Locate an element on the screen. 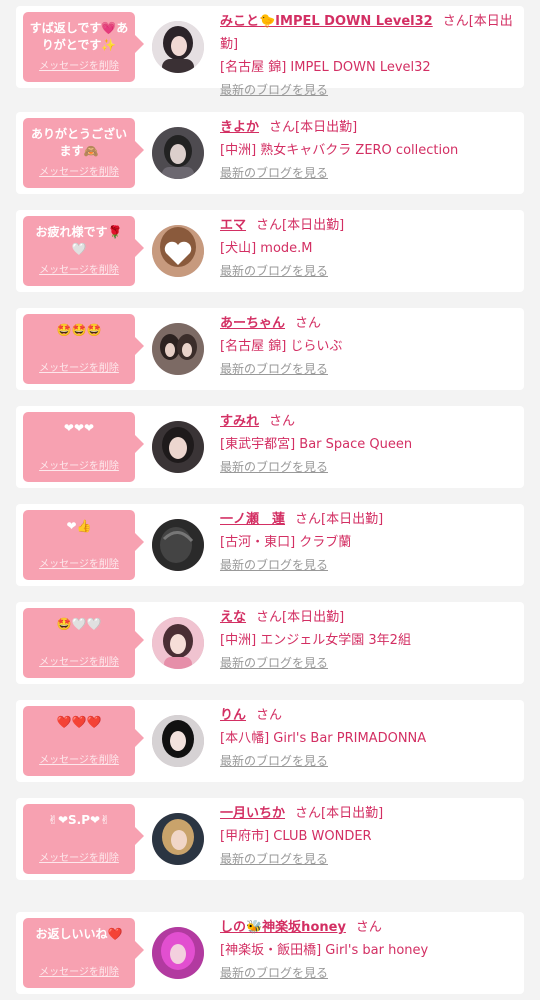 The width and height of the screenshot is (540, 1000). message-text: お疲れ様です🌹🤍 is located at coordinates (79, 240).